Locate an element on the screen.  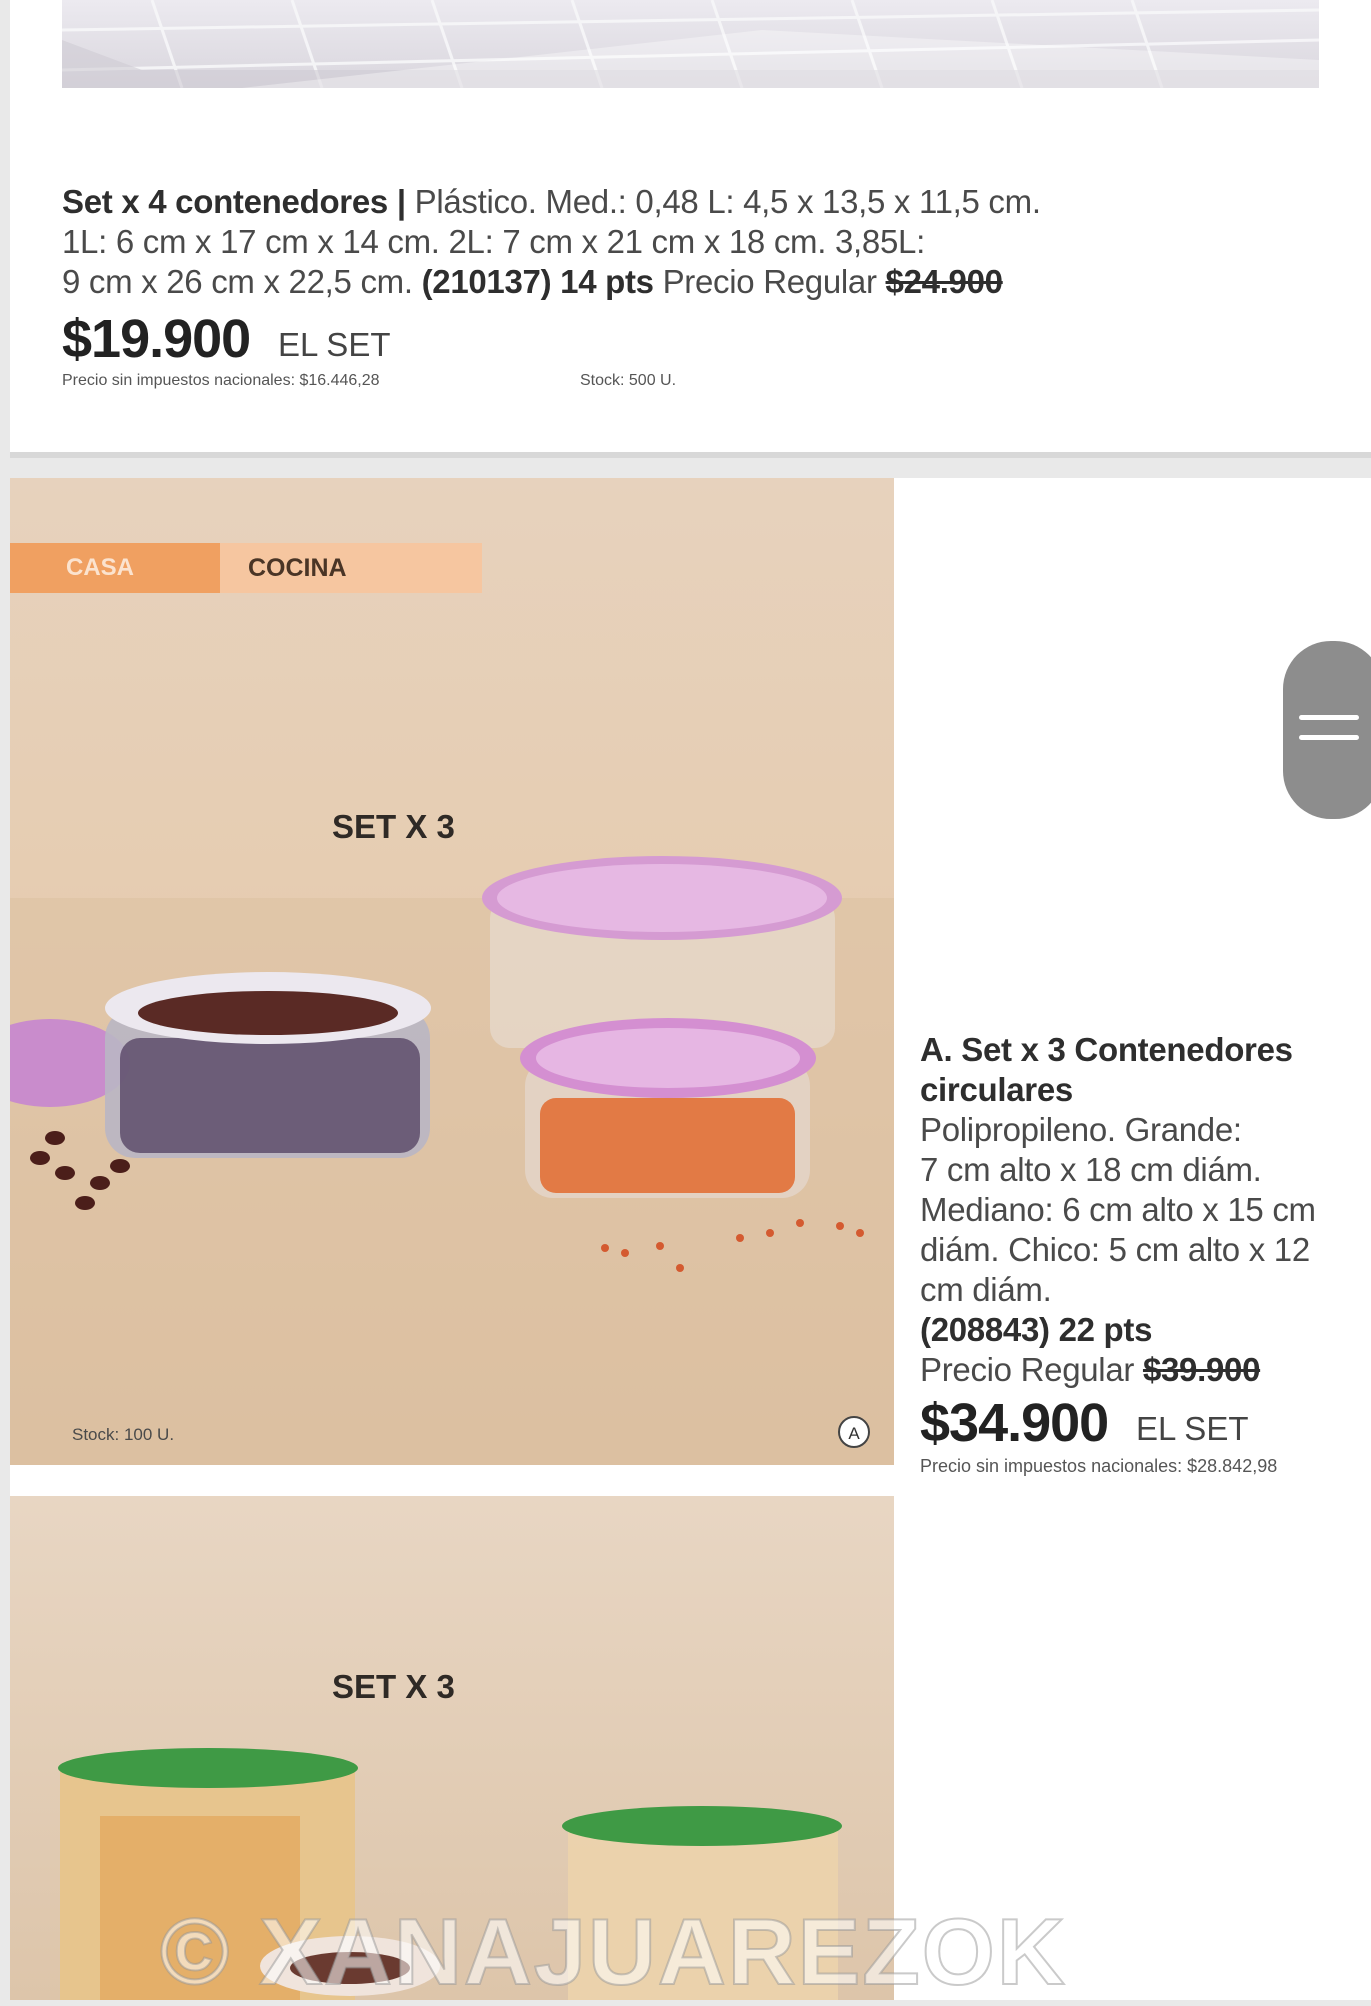
desc-line: 9 cm x 26 cm x 22,5 cm. is located at coordinates (242, 281).